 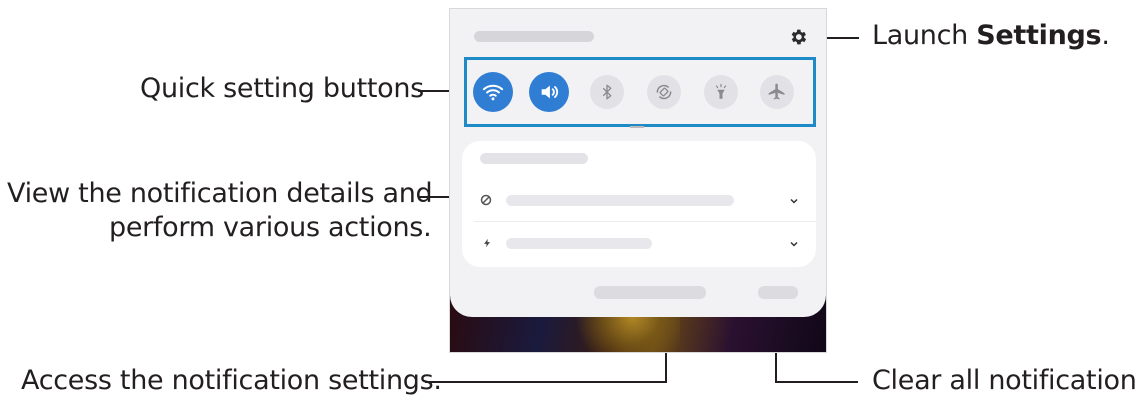 I want to click on bluetooth-icon, so click(x=607, y=92).